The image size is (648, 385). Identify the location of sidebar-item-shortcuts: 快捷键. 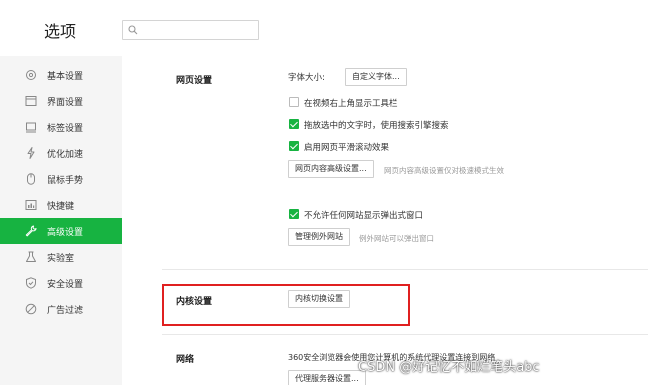
(61, 205).